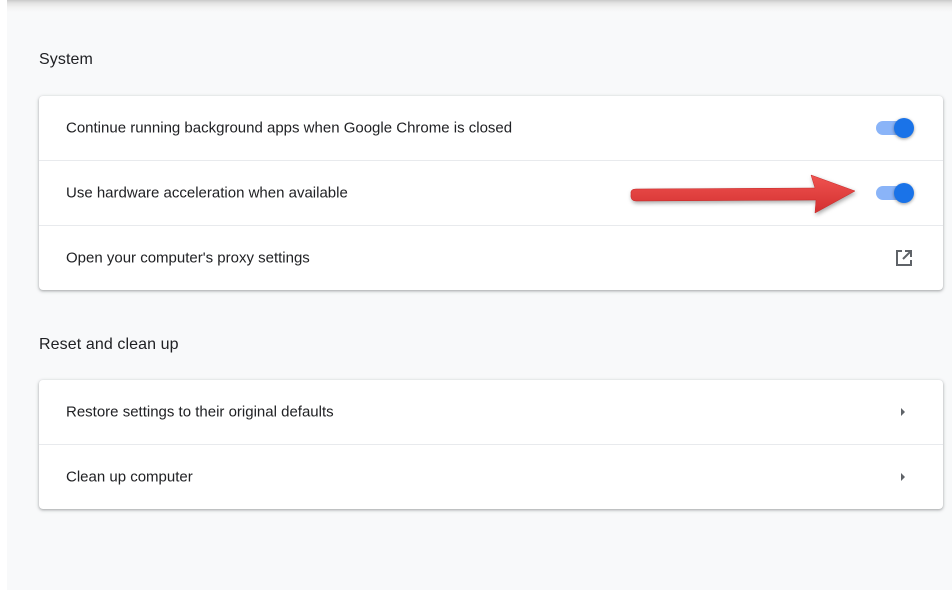 This screenshot has width=952, height=590. What do you see at coordinates (66, 59) in the screenshot?
I see `section-title-system: System` at bounding box center [66, 59].